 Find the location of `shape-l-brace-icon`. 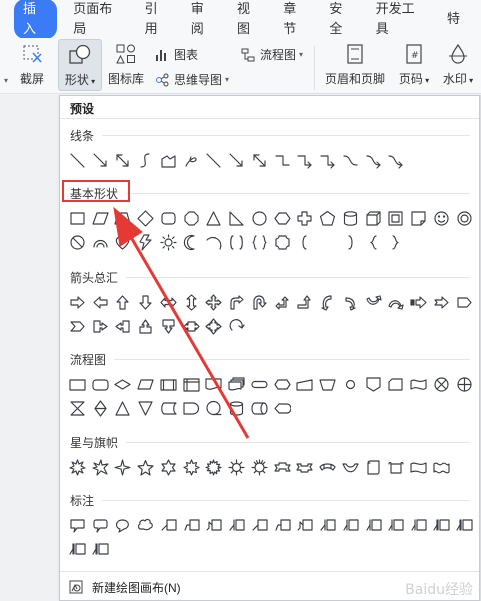

shape-l-brace-icon is located at coordinates (373, 242).